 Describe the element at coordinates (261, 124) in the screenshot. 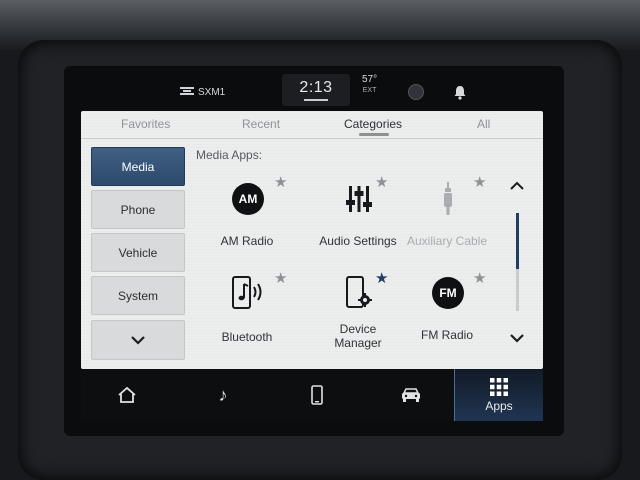

I see `tab-recent: Recent` at that location.